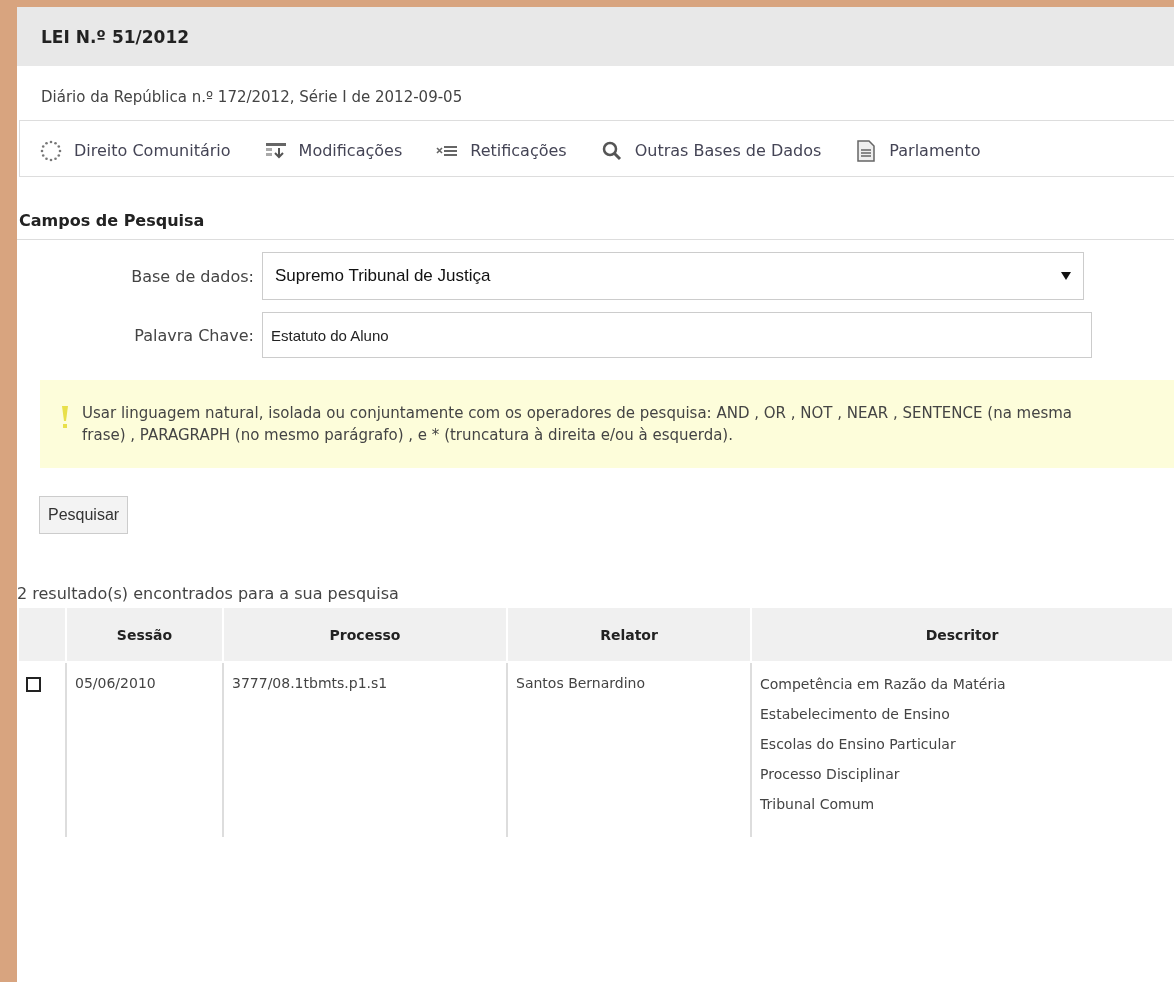  I want to click on keyword-field: Estatuto do Aluno, so click(677, 335).